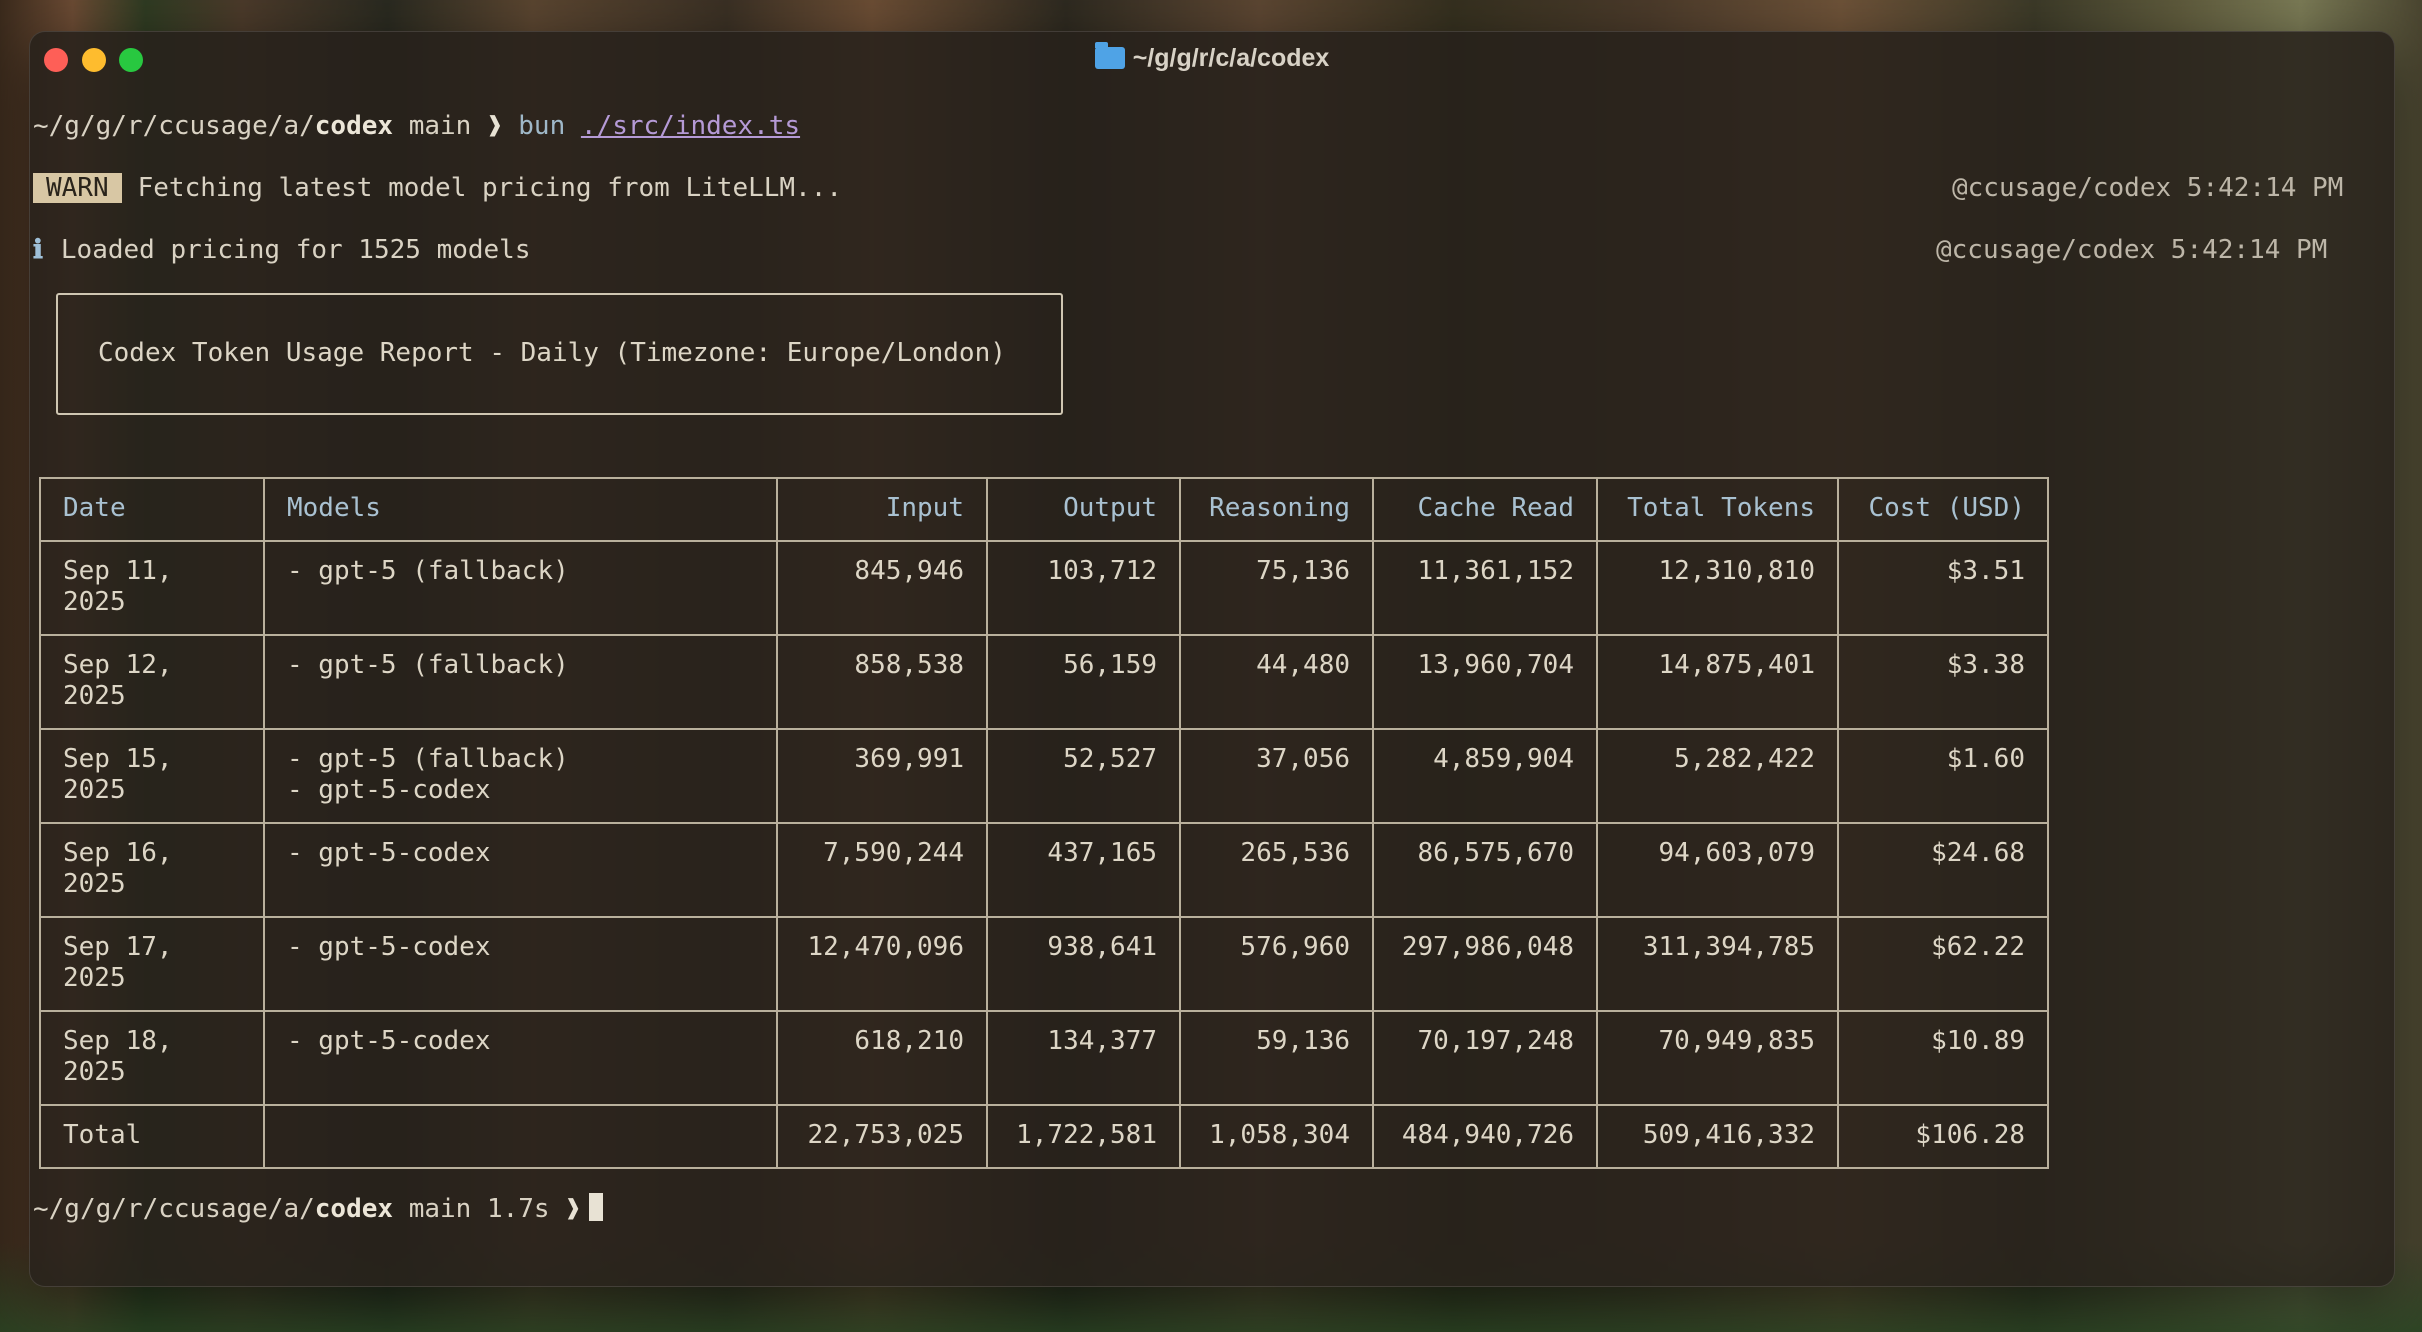 This screenshot has width=2422, height=1332. Describe the element at coordinates (1485, 588) in the screenshot. I see `cell-cache-read: 11,361,152` at that location.